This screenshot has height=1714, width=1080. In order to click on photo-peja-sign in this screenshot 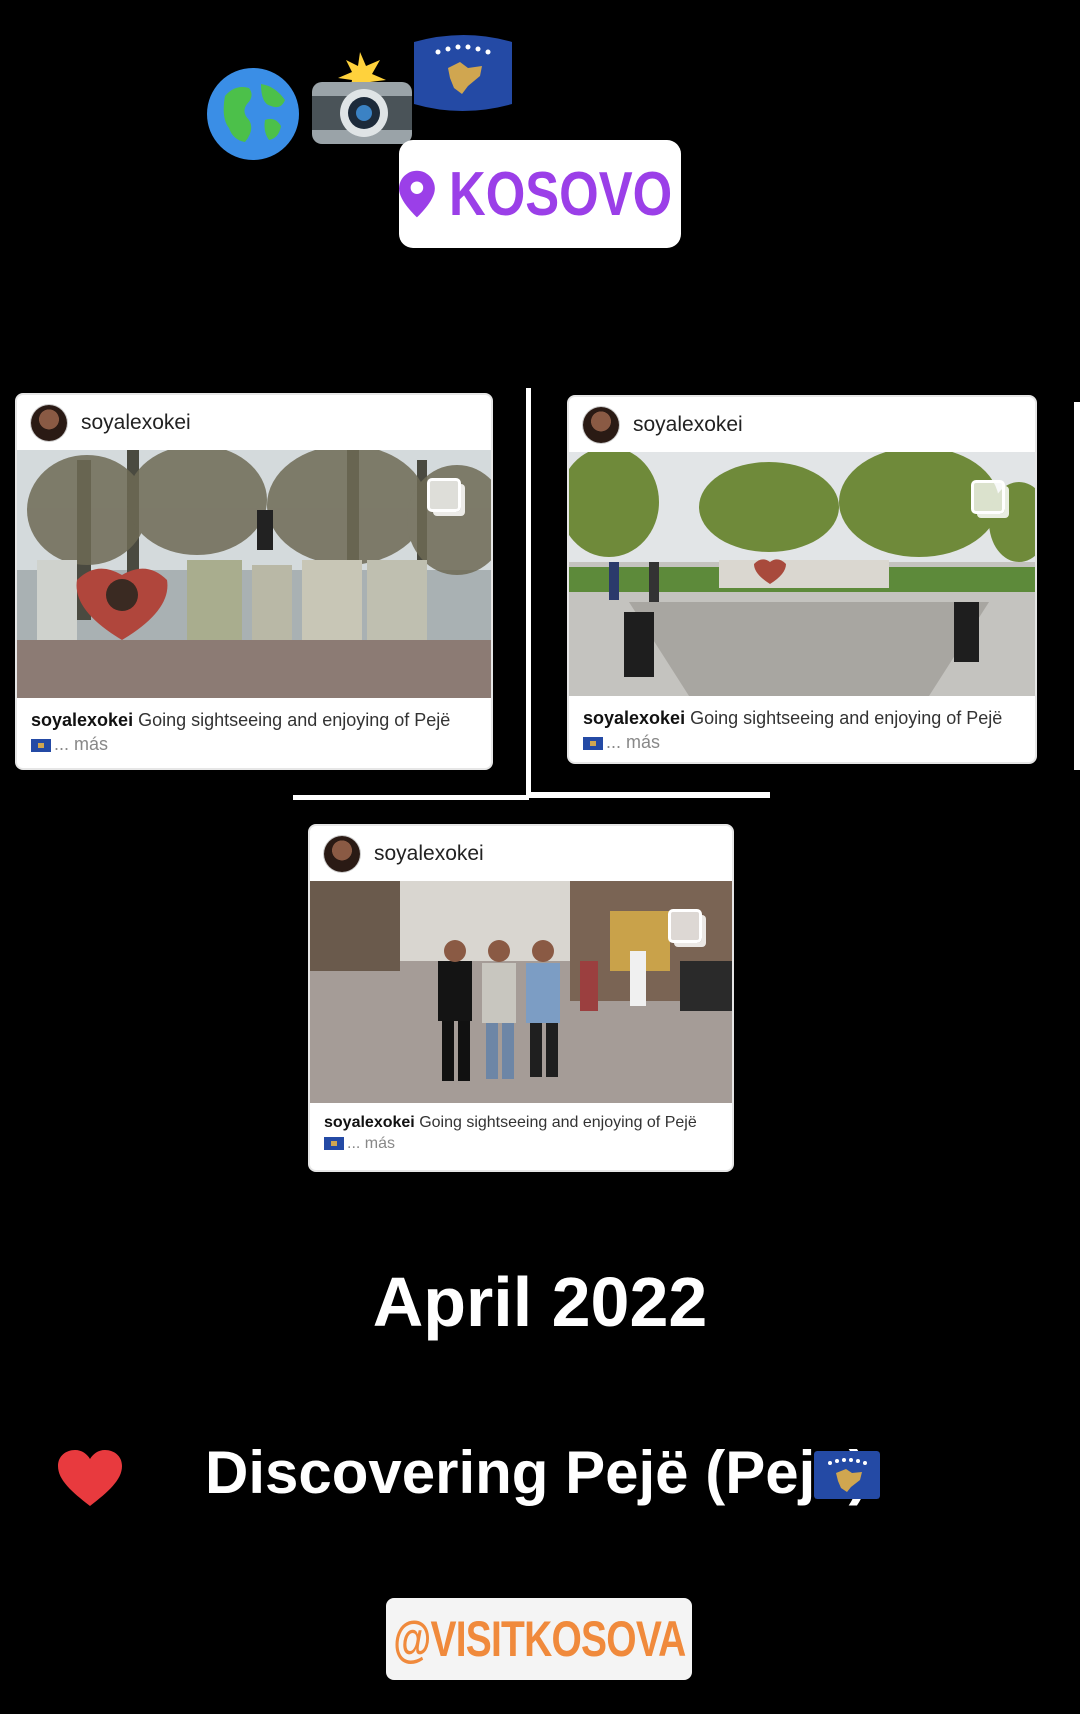, I will do `click(254, 574)`.